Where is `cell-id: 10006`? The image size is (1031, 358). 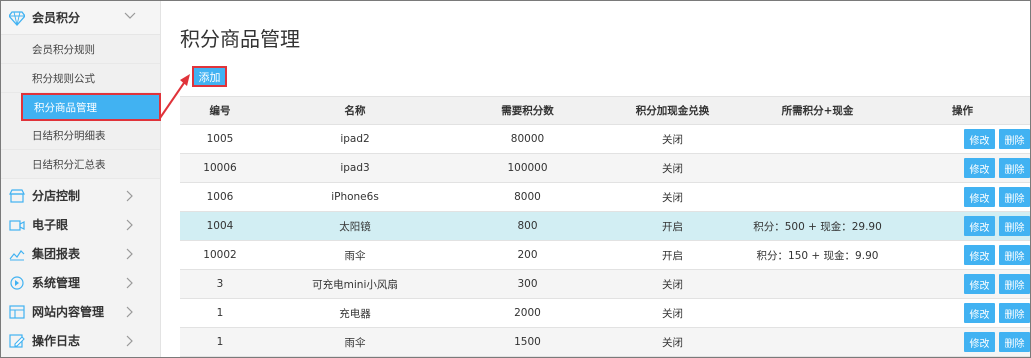 cell-id: 10006 is located at coordinates (220, 168).